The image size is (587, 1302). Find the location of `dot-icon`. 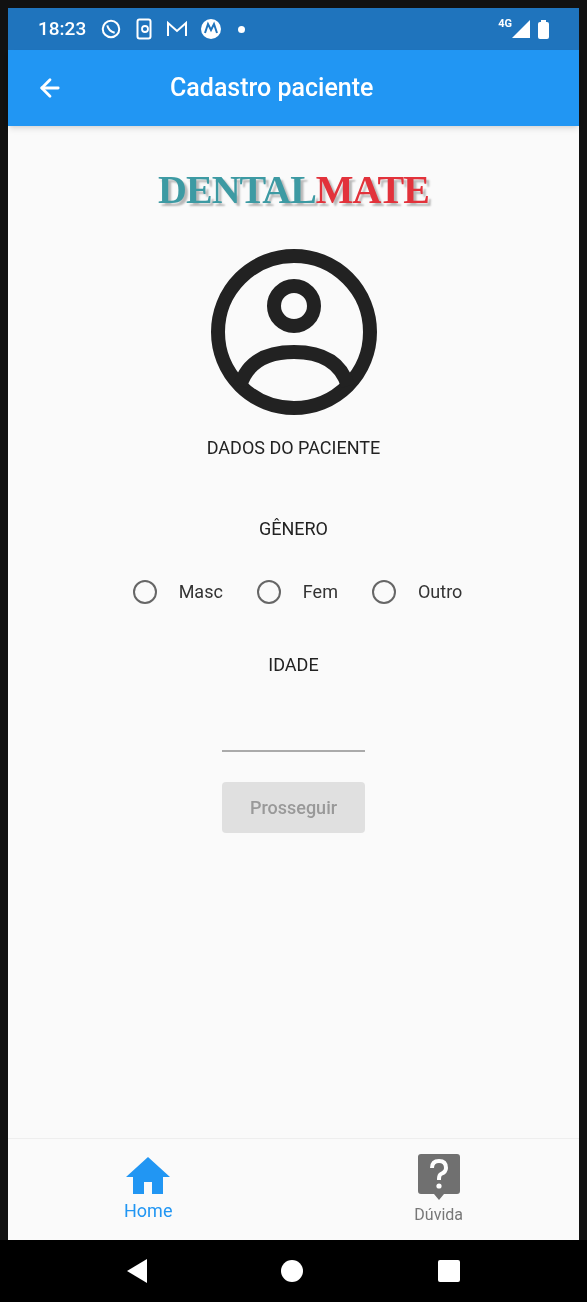

dot-icon is located at coordinates (242, 29).